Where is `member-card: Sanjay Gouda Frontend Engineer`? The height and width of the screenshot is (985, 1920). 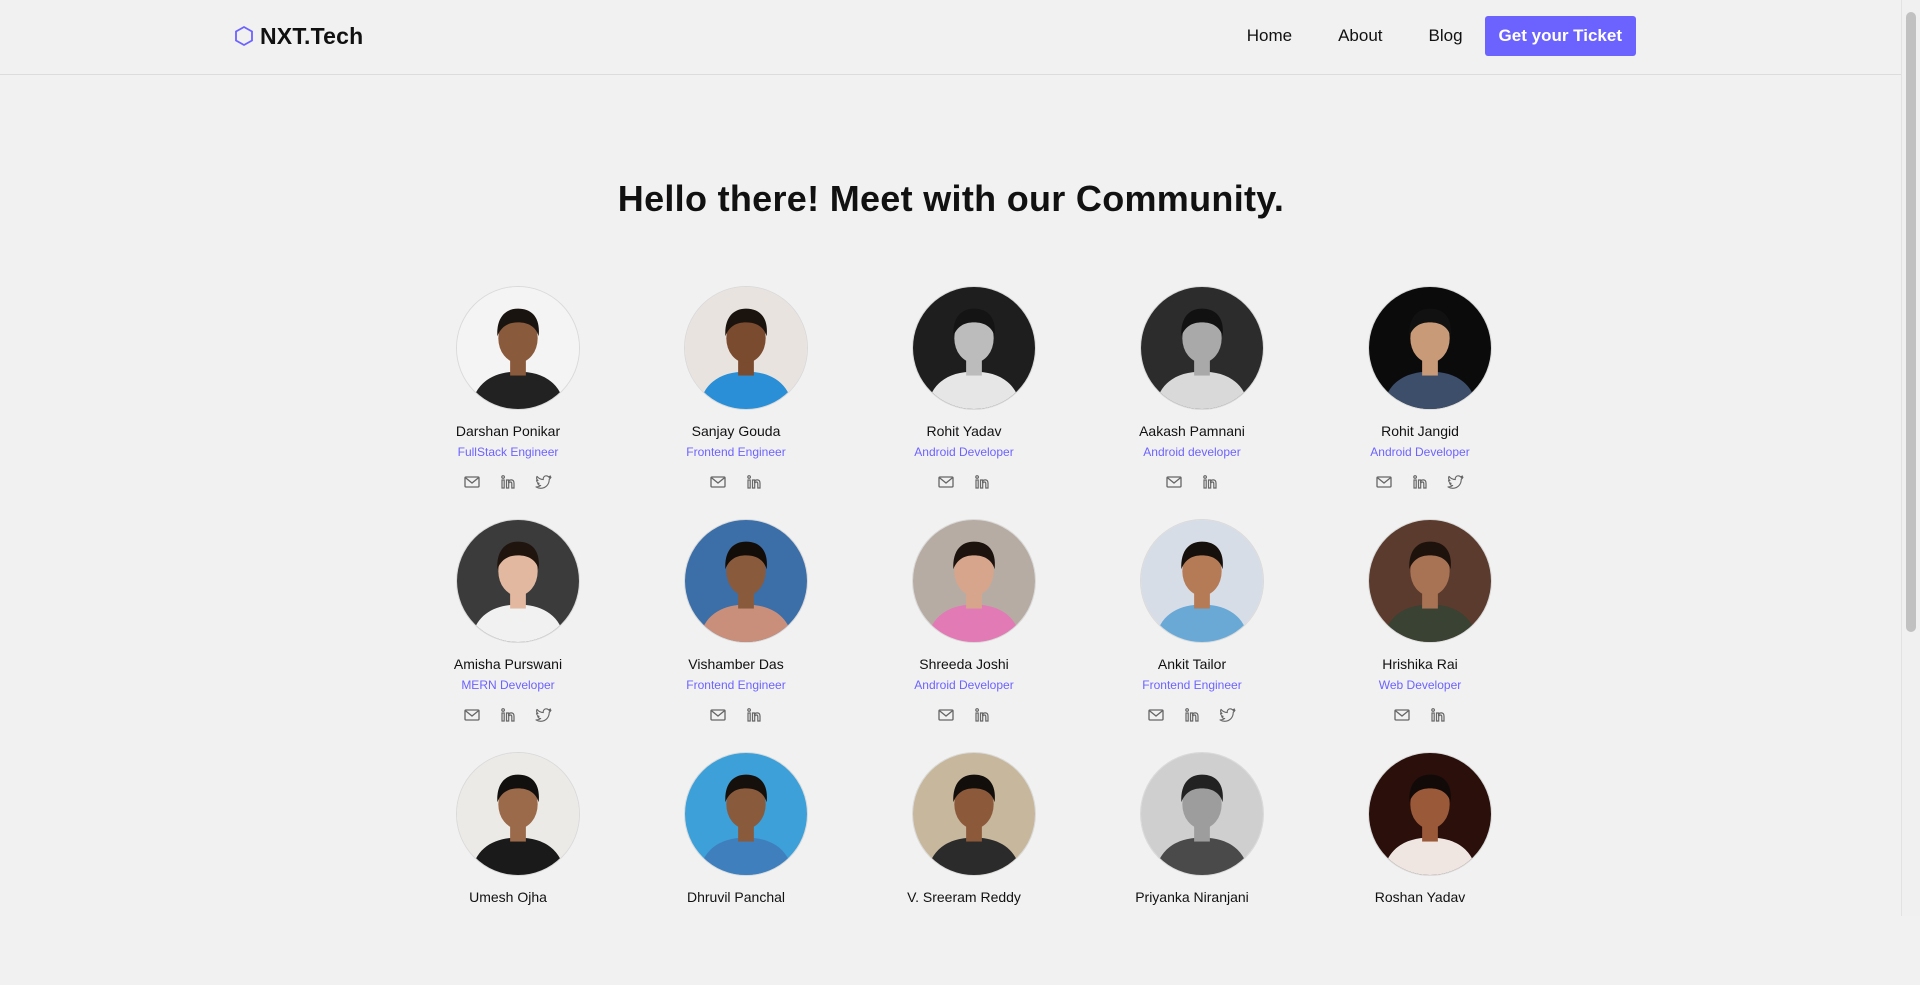 member-card: Sanjay Gouda Frontend Engineer is located at coordinates (736, 402).